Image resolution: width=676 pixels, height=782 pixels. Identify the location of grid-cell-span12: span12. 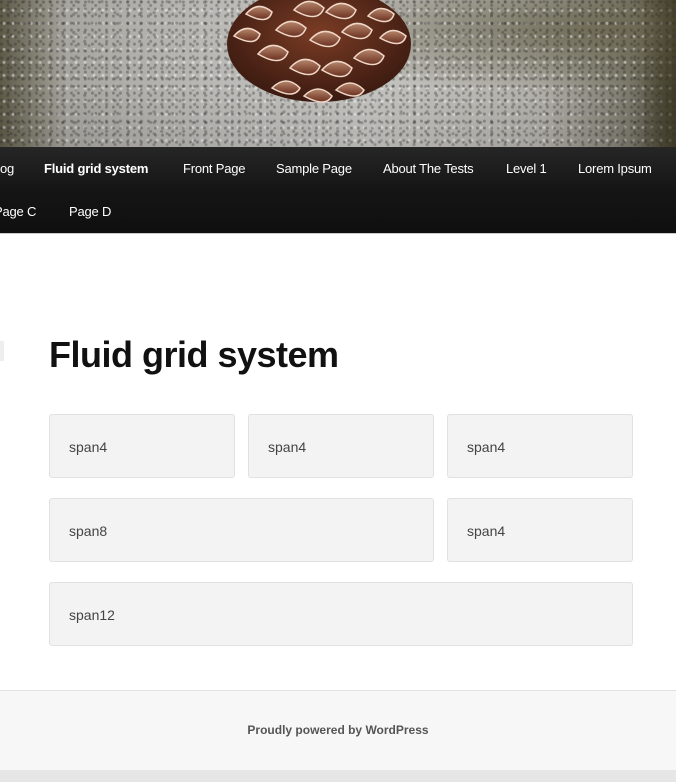
(341, 614).